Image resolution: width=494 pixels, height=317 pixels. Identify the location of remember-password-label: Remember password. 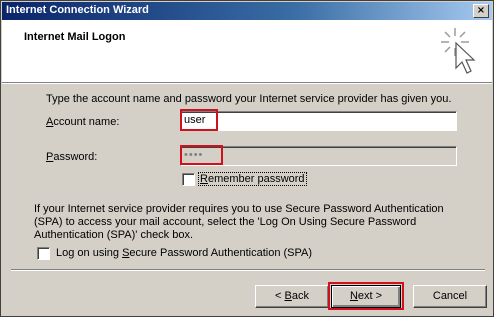
(252, 179).